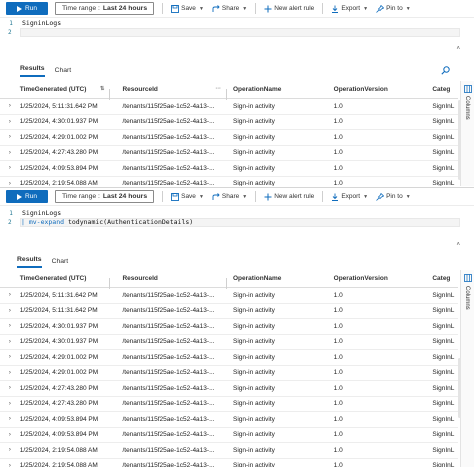  What do you see at coordinates (59, 373) in the screenshot?
I see `cell-time-generated: 1/25/2024, 4:29:01.002 PM` at bounding box center [59, 373].